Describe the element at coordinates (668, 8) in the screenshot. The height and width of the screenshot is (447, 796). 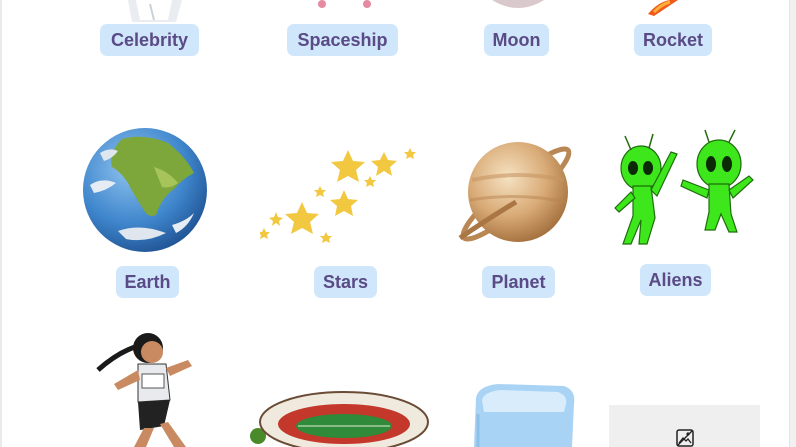
I see `rocket-image` at that location.